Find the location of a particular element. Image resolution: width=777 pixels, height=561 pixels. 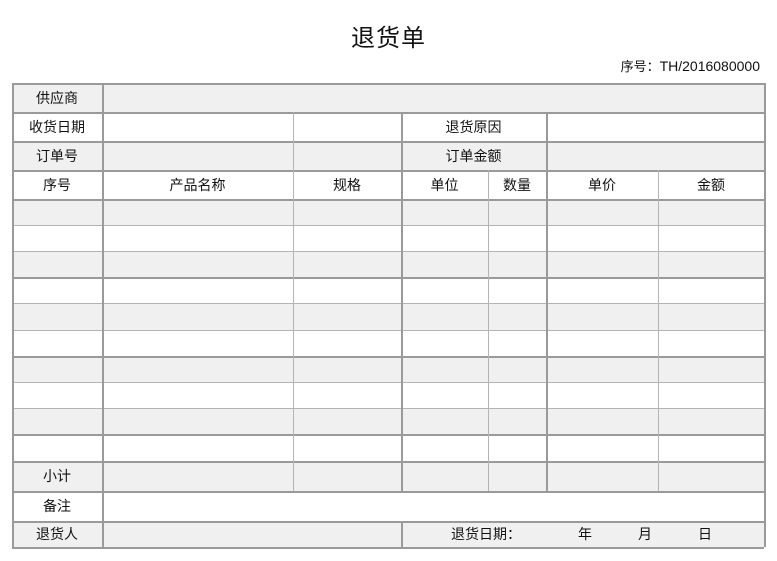

return-date-field: 退货日期： 年 月 日 is located at coordinates (582, 534).